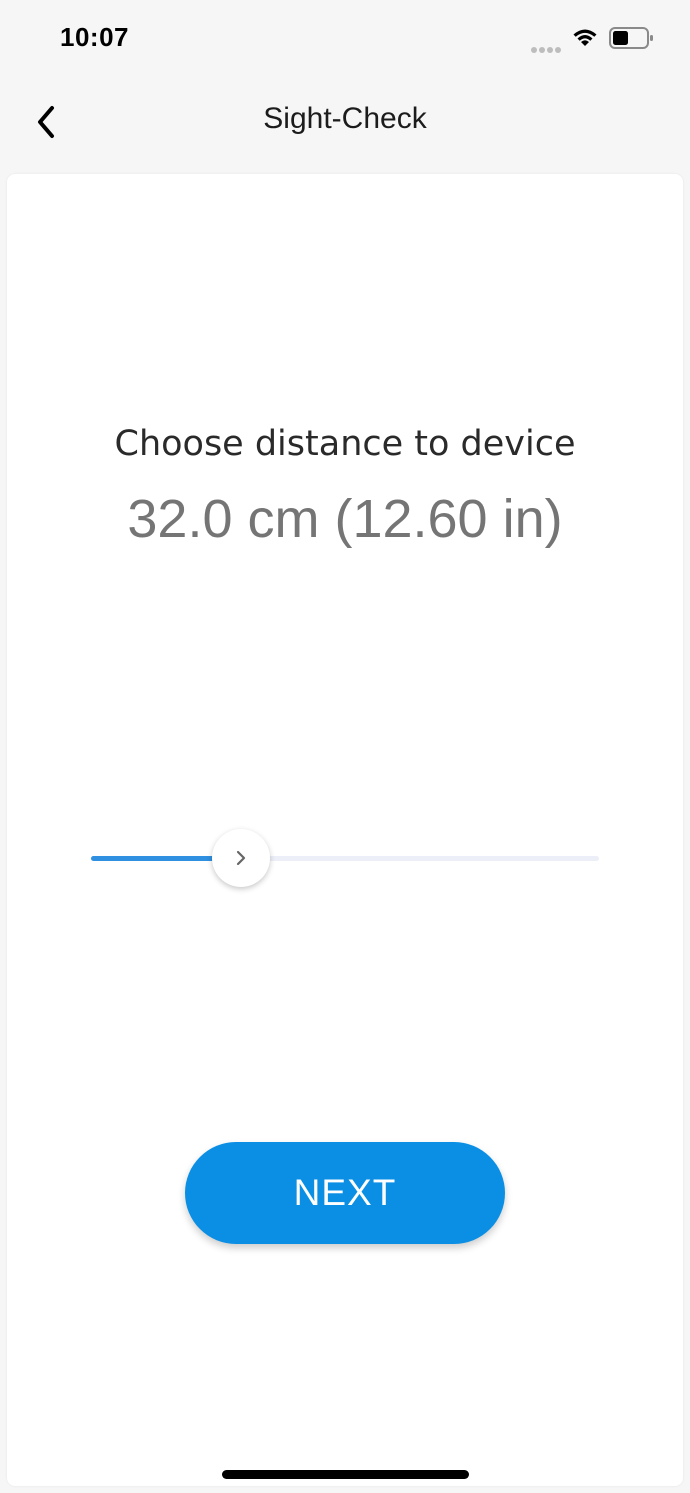  I want to click on distance-value: 32.0 cm (12.60 in), so click(345, 519).